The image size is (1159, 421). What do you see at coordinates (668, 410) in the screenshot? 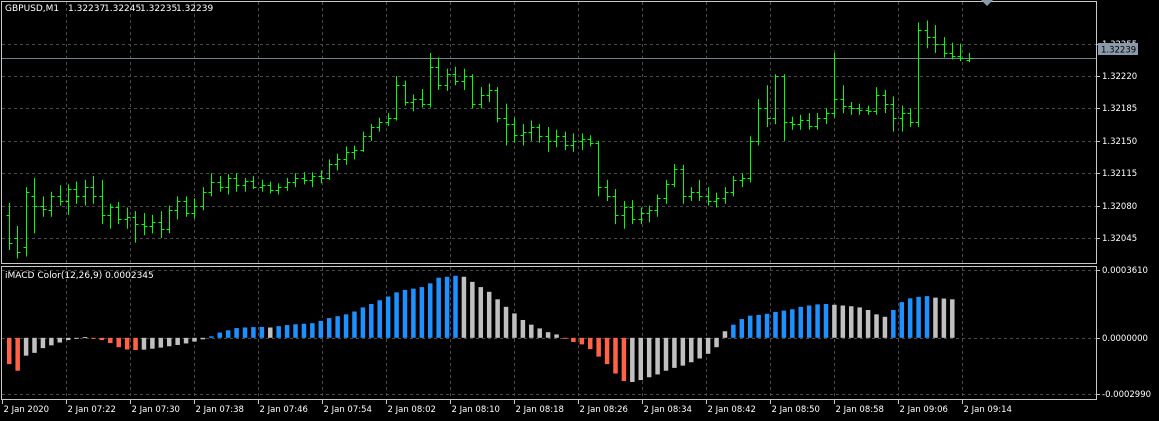
I see `time-axis-label: 2 Jan 08:34` at bounding box center [668, 410].